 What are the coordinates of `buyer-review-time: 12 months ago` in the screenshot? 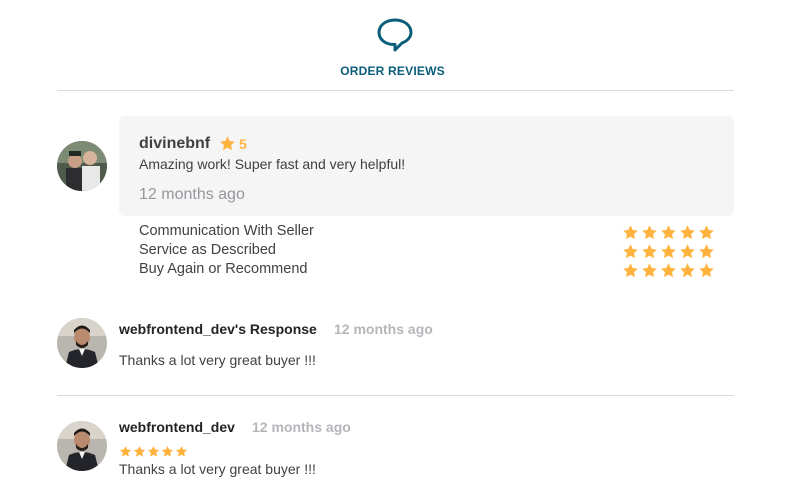 It's located at (301, 427).